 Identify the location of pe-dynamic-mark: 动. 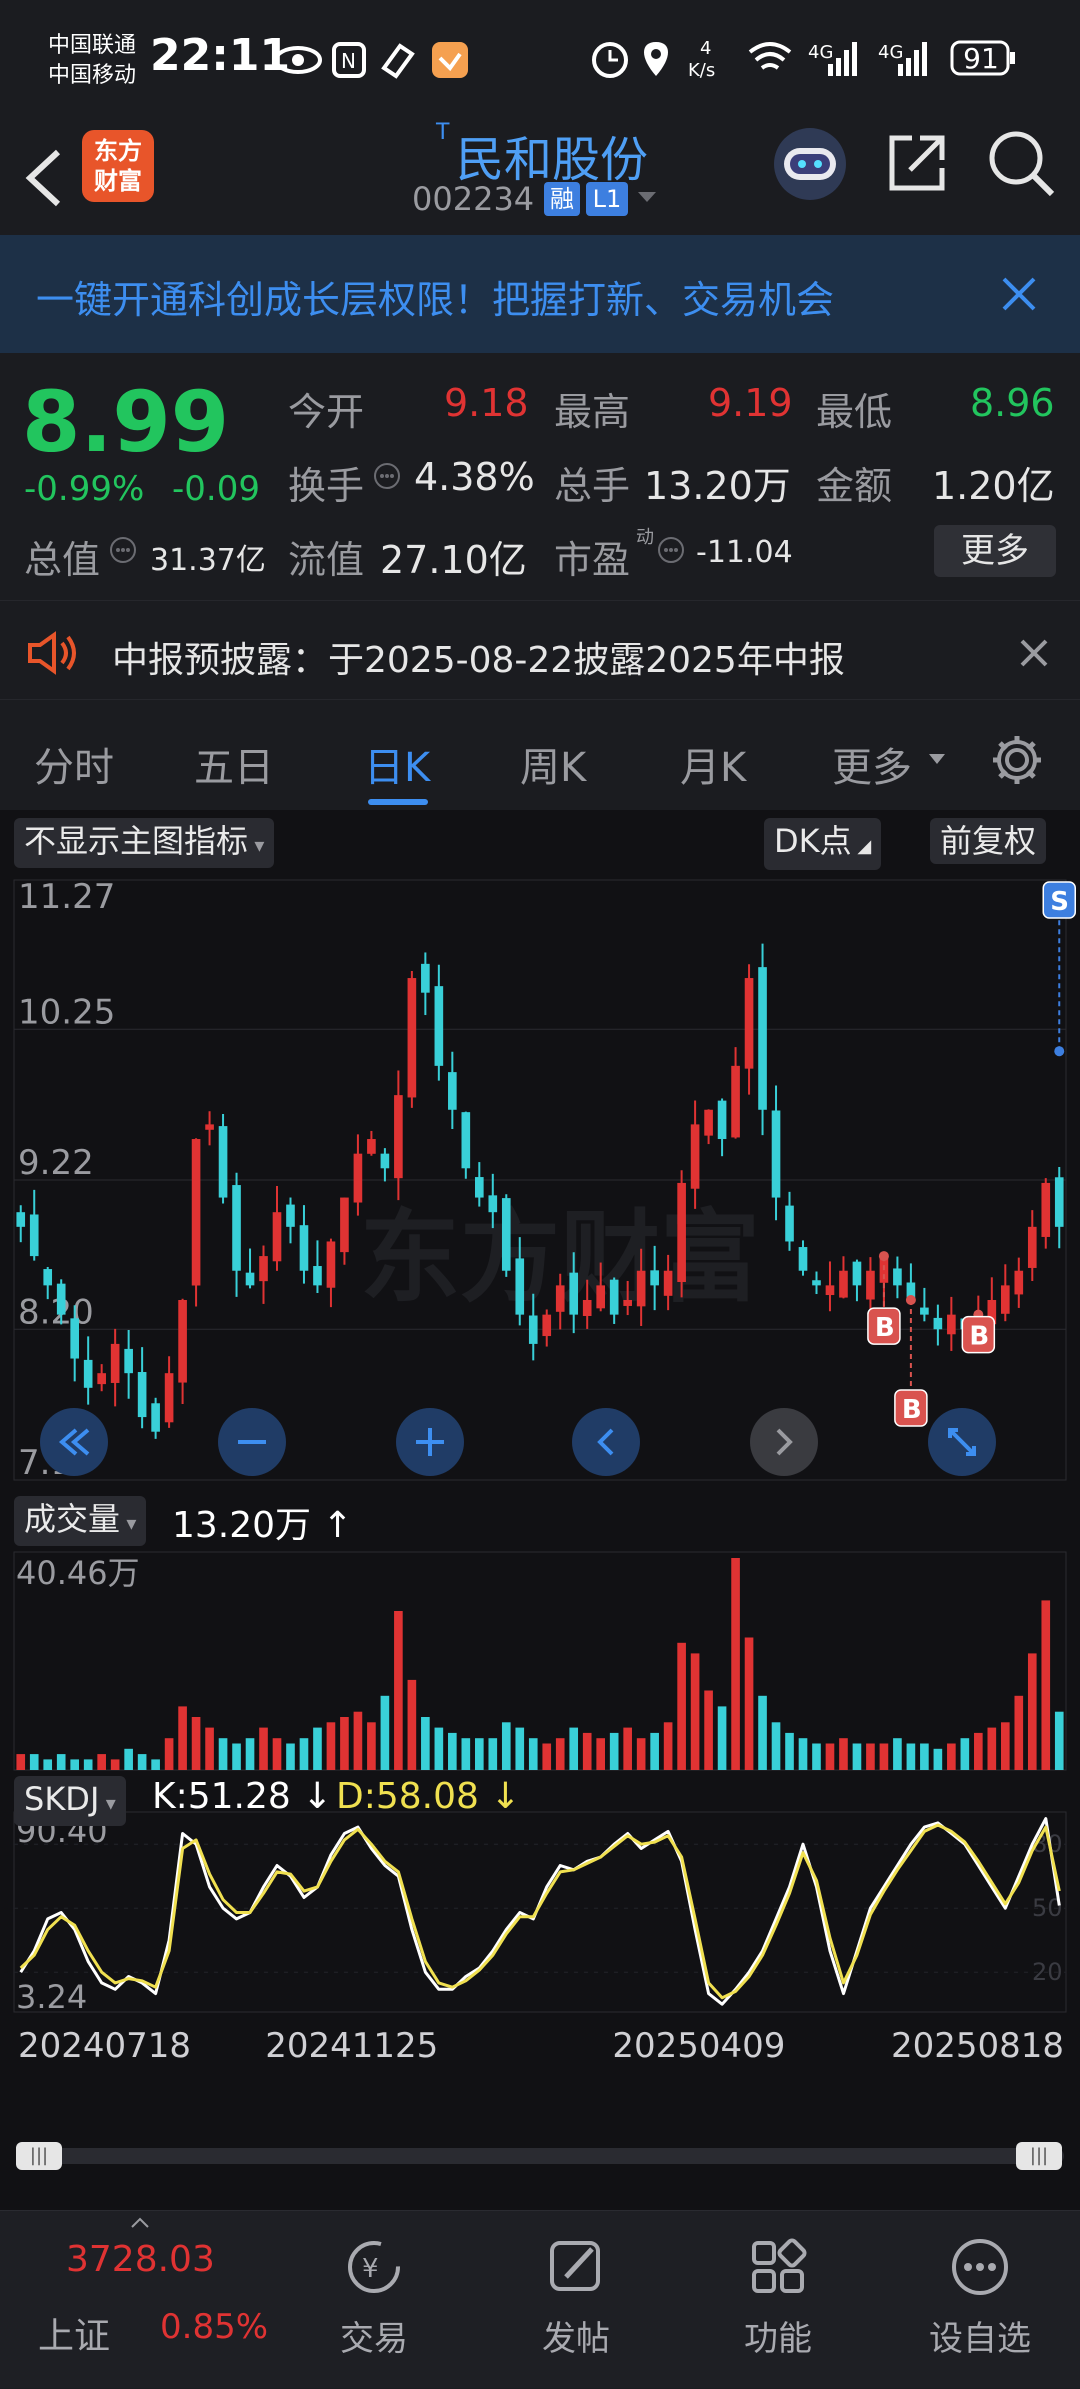
(645, 537).